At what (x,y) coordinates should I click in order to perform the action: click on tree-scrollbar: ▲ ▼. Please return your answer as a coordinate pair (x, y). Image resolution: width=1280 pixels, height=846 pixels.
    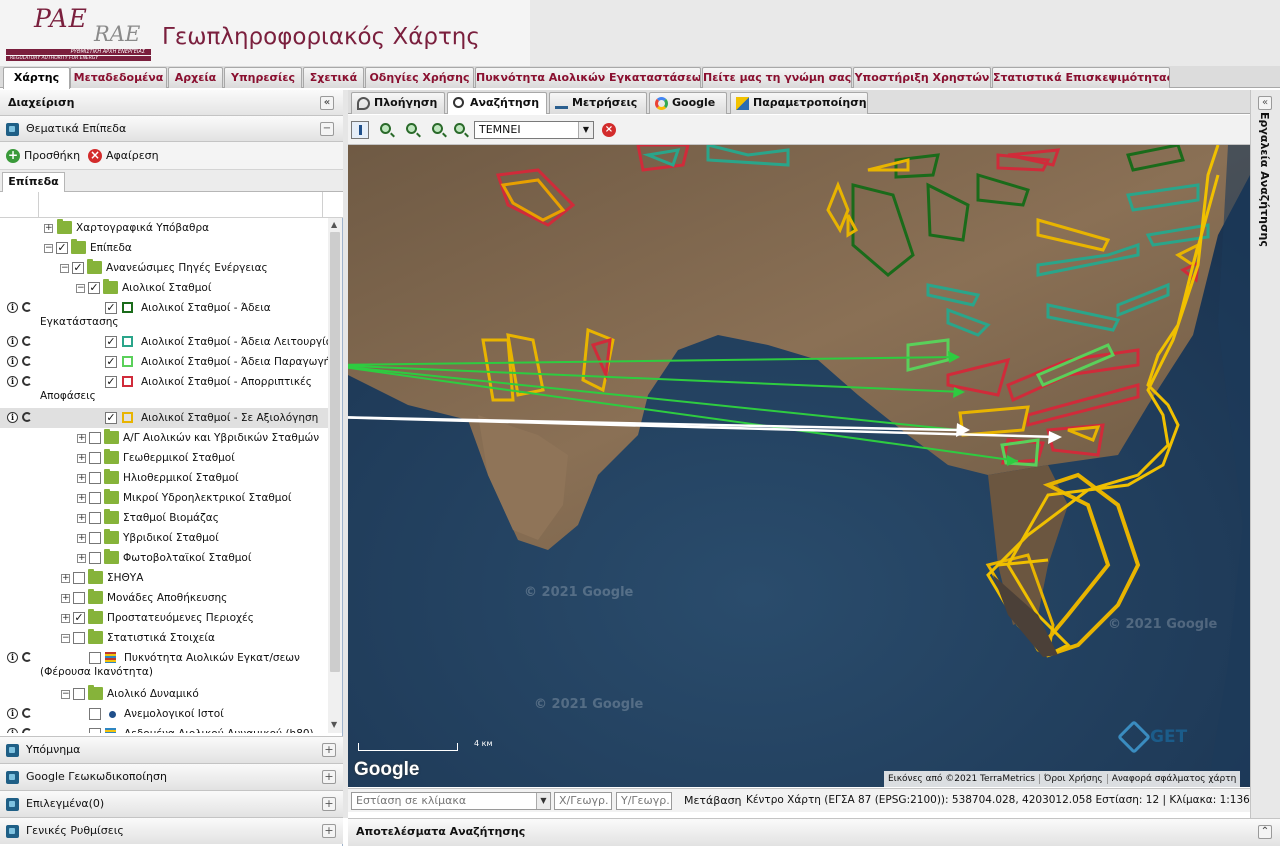
    Looking at the image, I should click on (335, 475).